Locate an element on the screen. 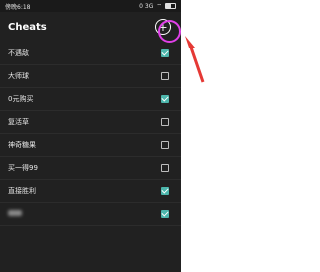 The image size is (320, 272). cheat-label: 0元购买 is located at coordinates (21, 99).